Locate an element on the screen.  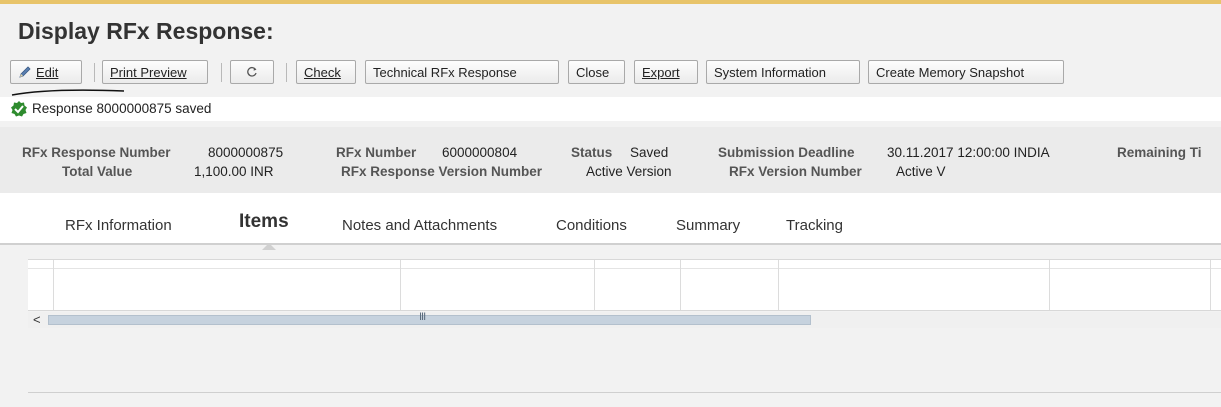
horizontal-scrollbar: < III is located at coordinates (624, 319).